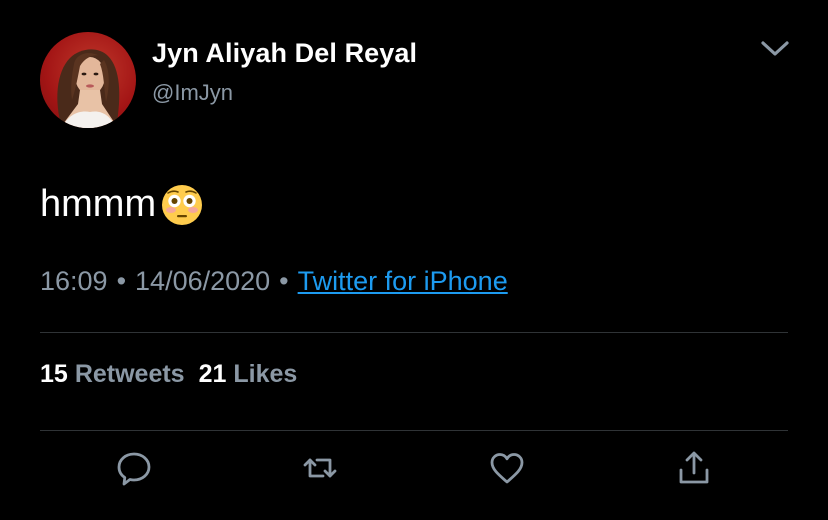 The width and height of the screenshot is (828, 520). Describe the element at coordinates (134, 468) in the screenshot. I see `reply-icon` at that location.